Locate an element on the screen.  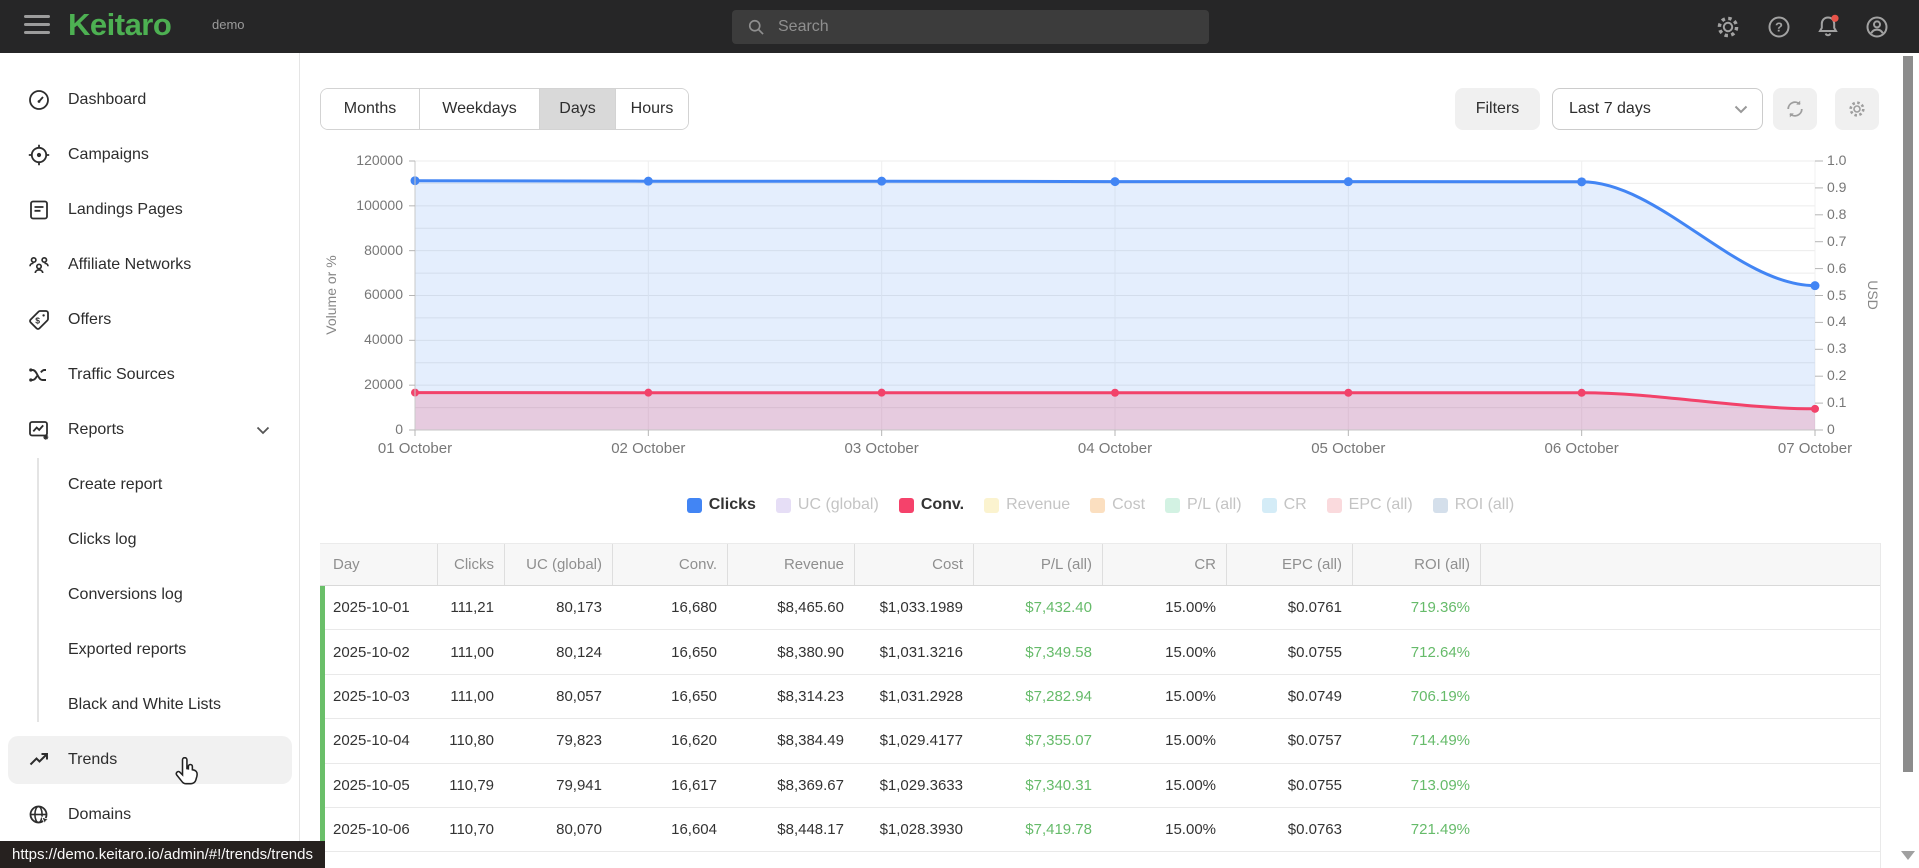
x-axis-label: 06 October is located at coordinates (1581, 448).